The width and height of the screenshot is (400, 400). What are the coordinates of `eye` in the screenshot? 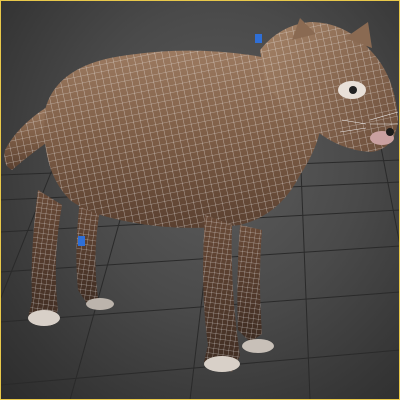 It's located at (353, 90).